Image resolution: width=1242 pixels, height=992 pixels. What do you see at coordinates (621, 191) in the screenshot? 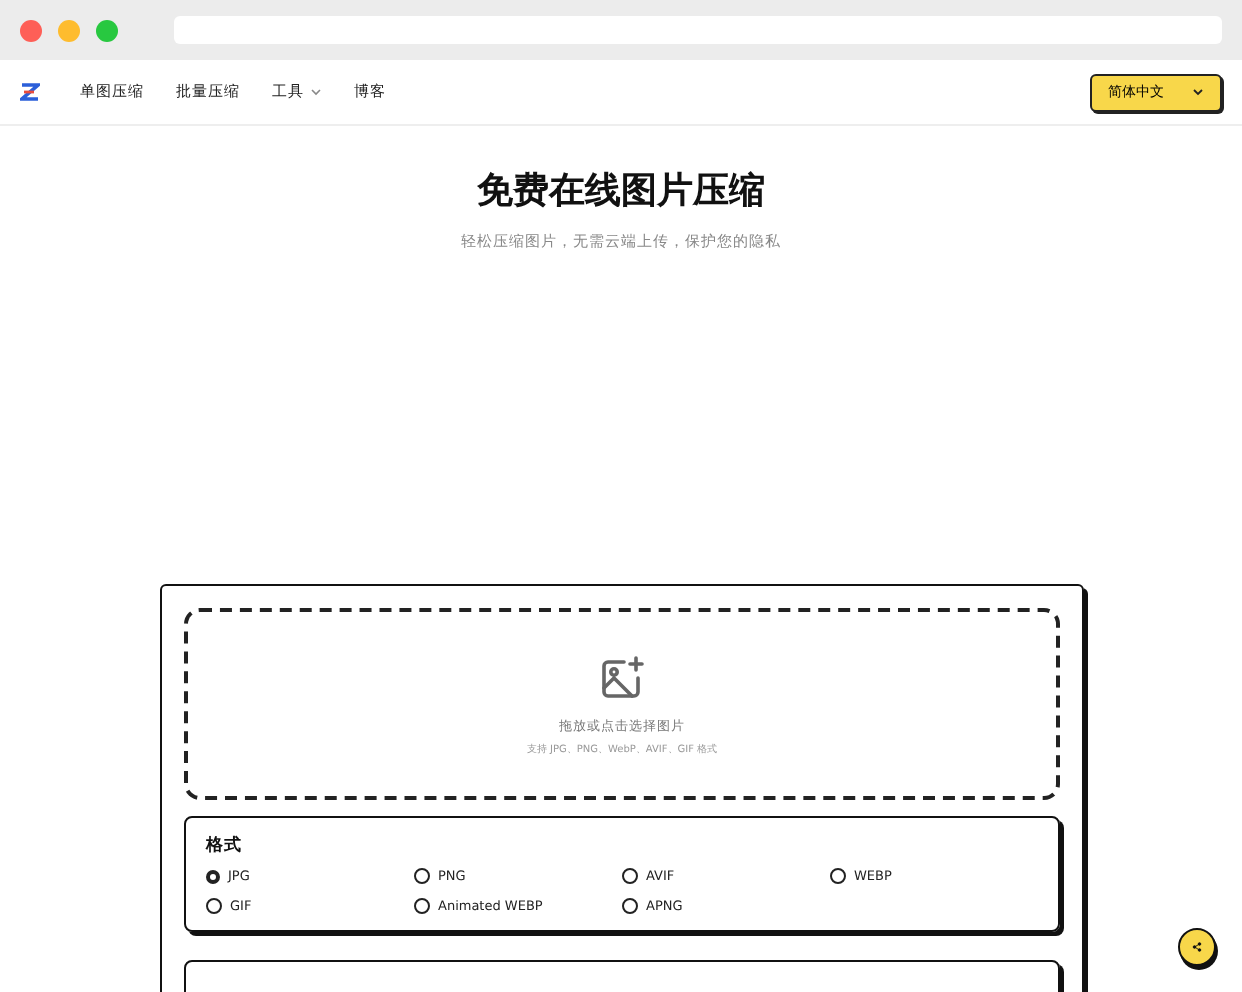
I see `page-title: 免费在线图片压缩` at bounding box center [621, 191].